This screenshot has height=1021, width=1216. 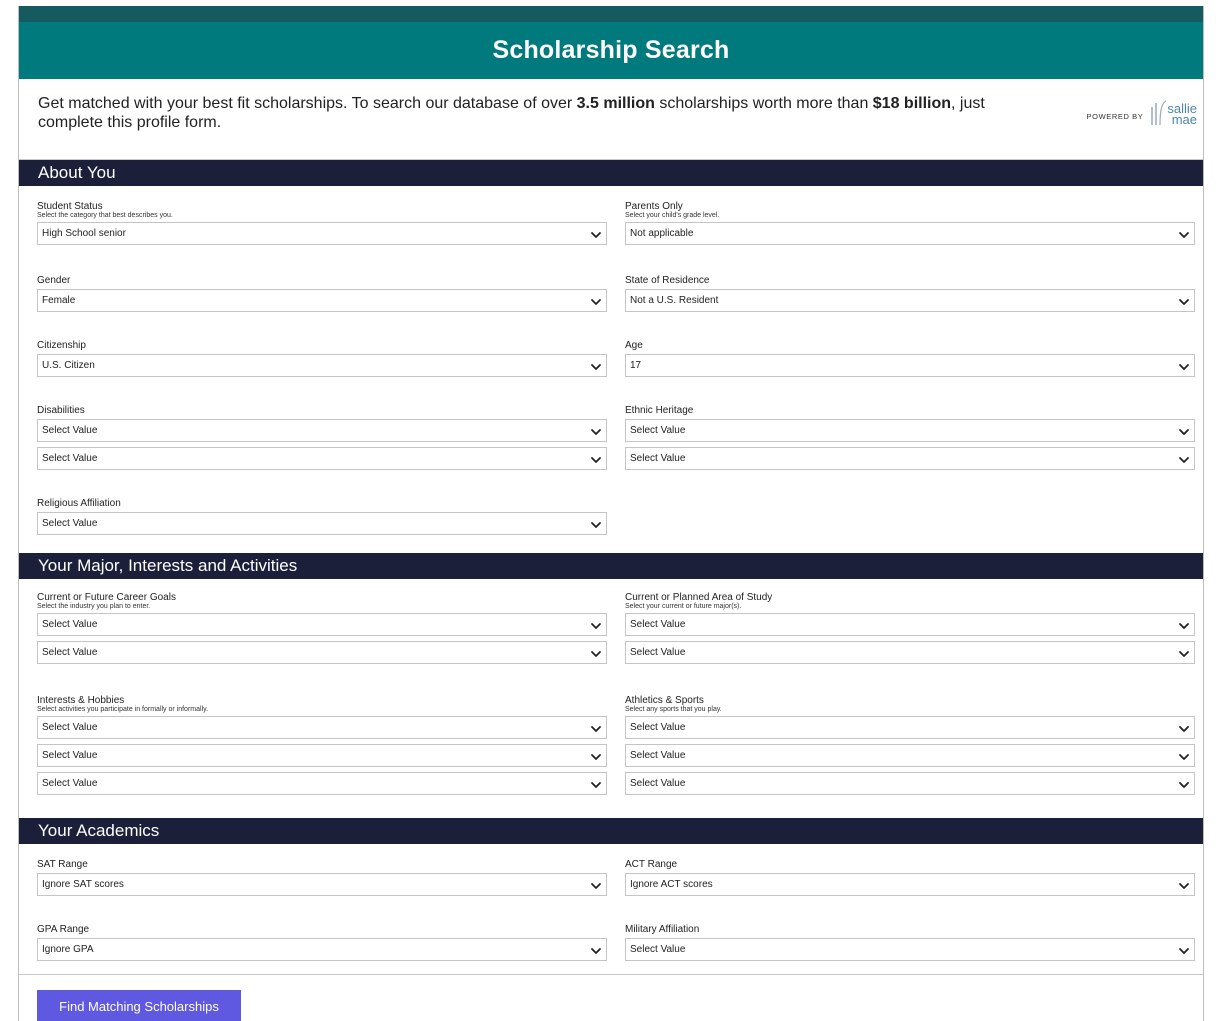 What do you see at coordinates (912, 103) in the screenshot?
I see `intro-highlight-amount: $18 billion` at bounding box center [912, 103].